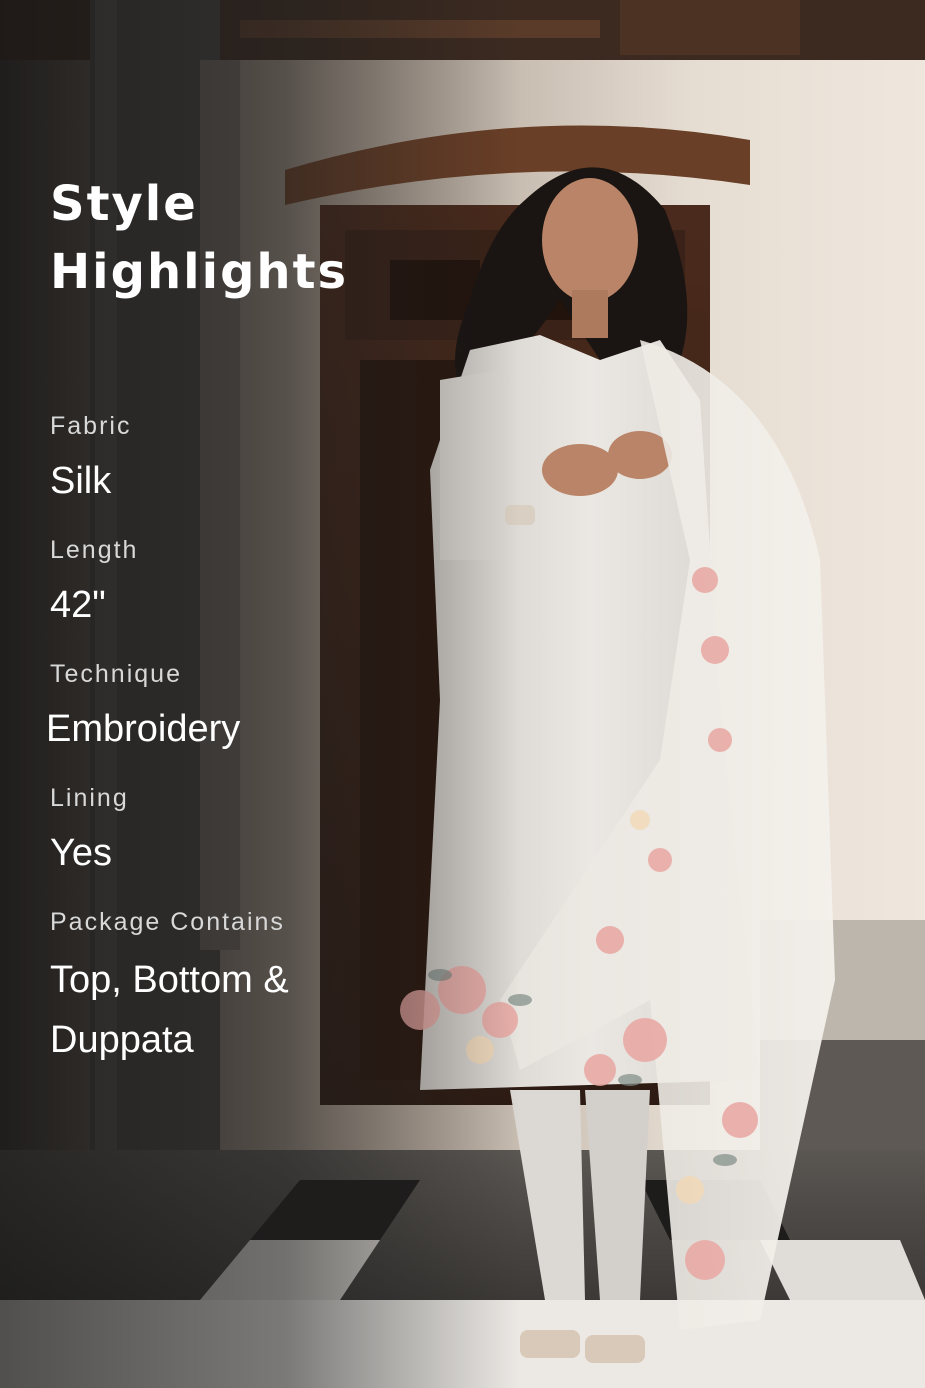 The image size is (925, 1388). Describe the element at coordinates (81, 853) in the screenshot. I see `spec-value-lining: Yes` at that location.